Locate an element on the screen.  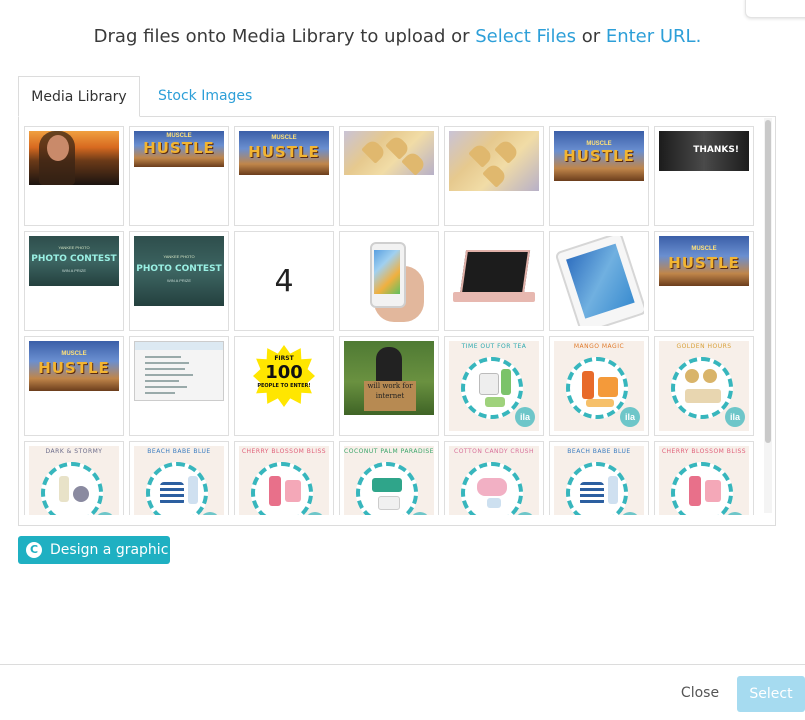
media-item: COCONUT PALM PARADISE ila is located at coordinates (389, 478).